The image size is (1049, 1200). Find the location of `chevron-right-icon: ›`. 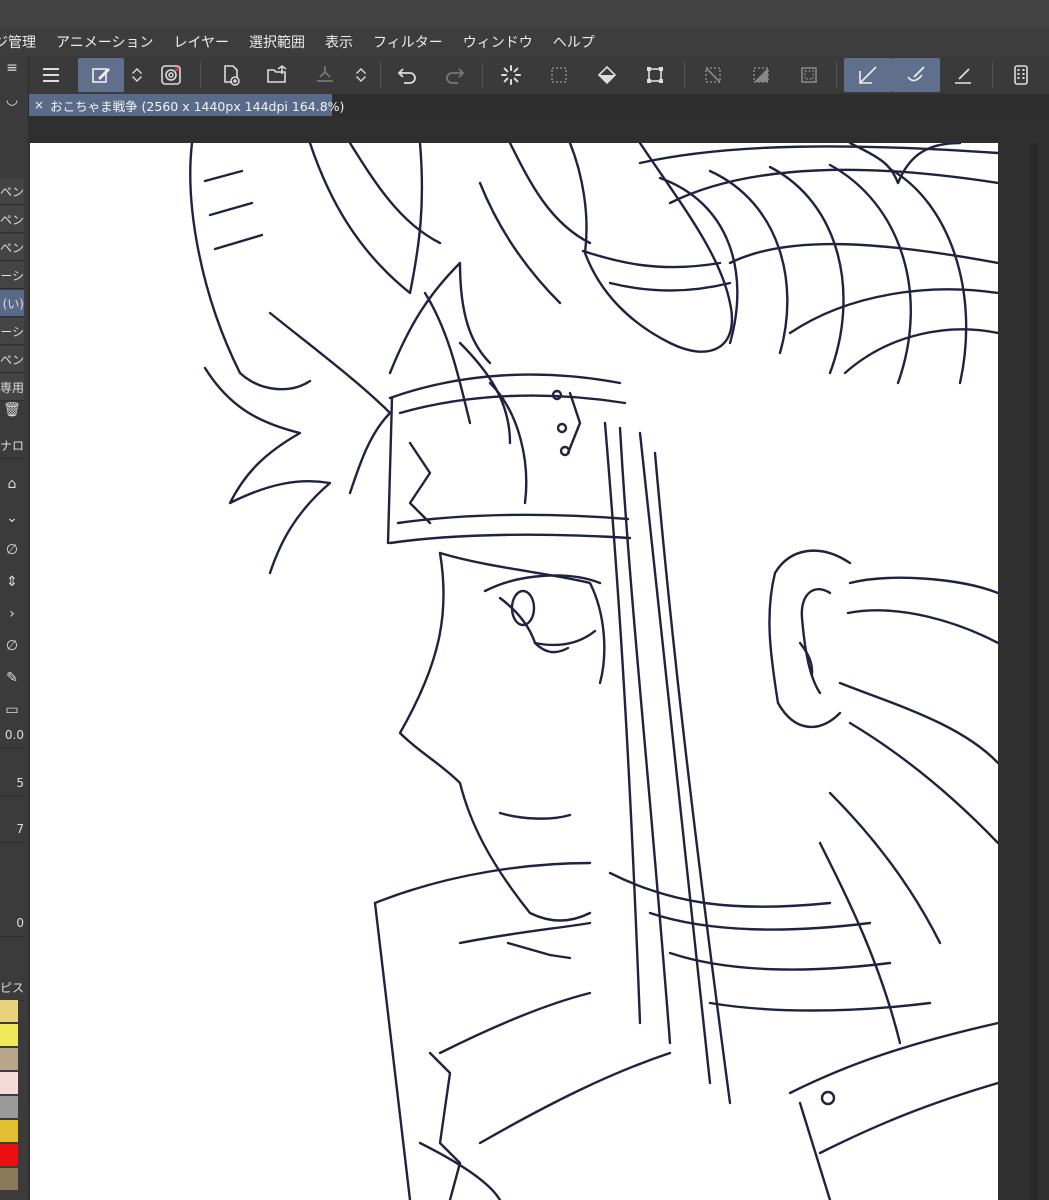

chevron-right-icon: › is located at coordinates (12, 614).